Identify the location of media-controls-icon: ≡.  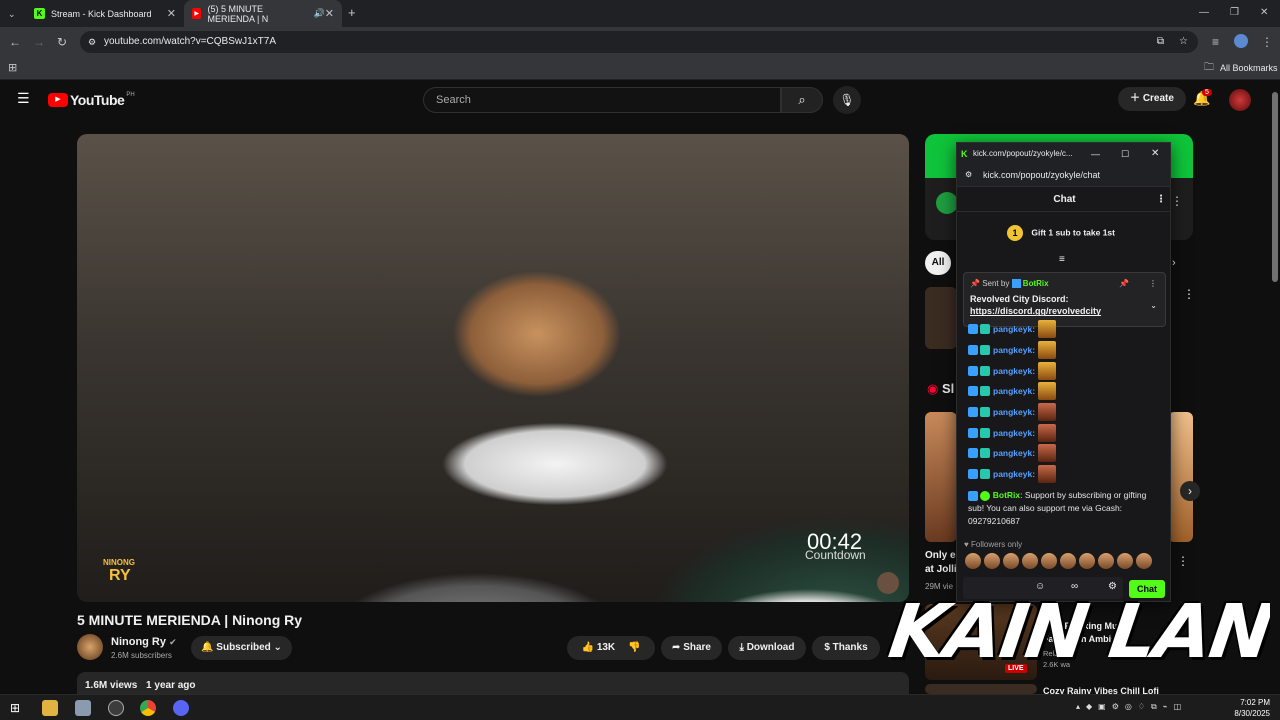
(1215, 42).